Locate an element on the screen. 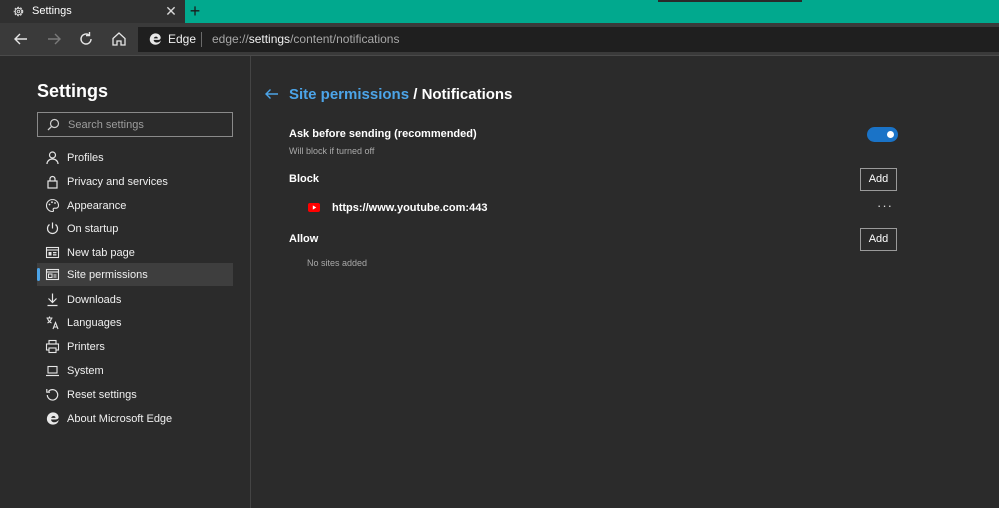  sidebar-item-label: On startup is located at coordinates (93, 229).